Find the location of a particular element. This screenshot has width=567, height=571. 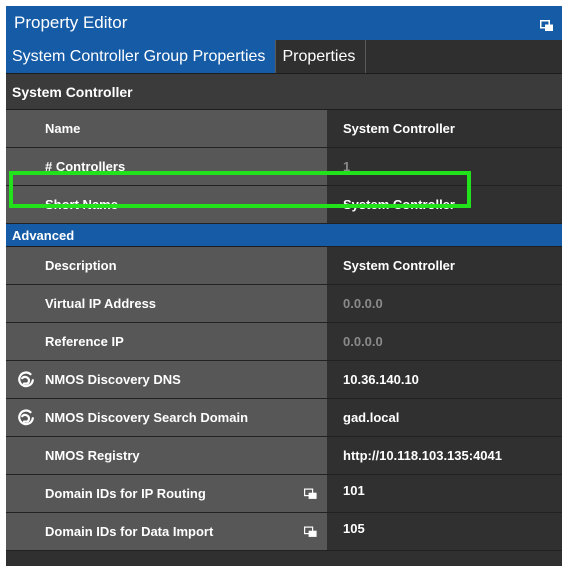

property-label: # Controllers is located at coordinates (166, 166).